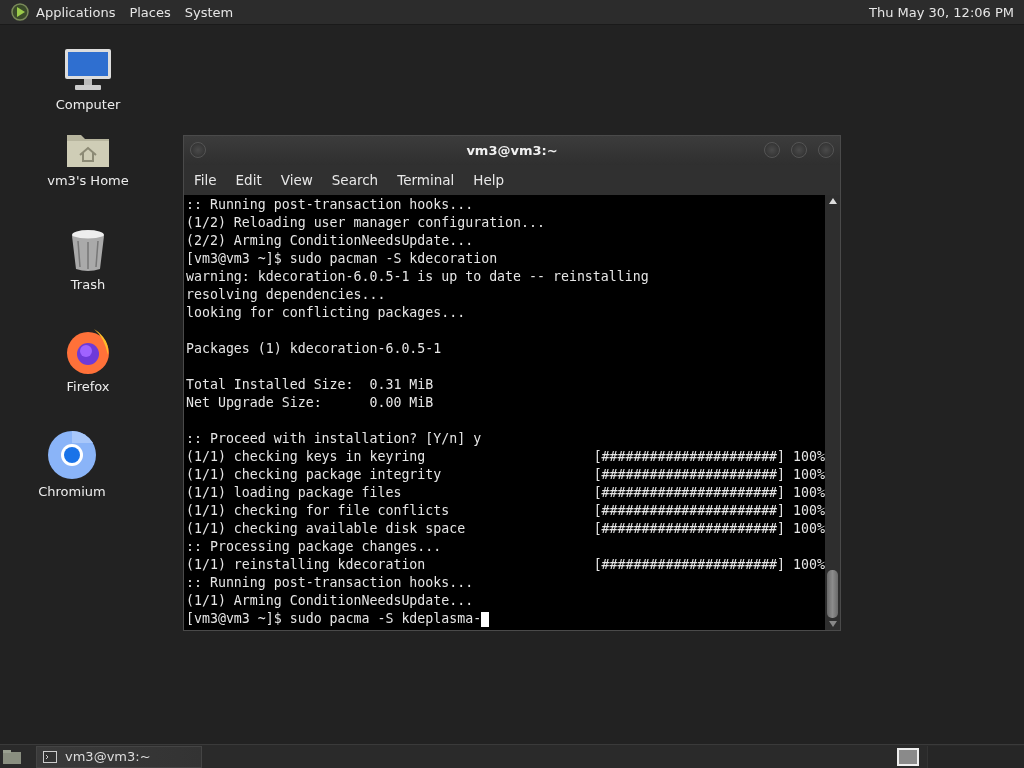 The height and width of the screenshot is (768, 1024). Describe the element at coordinates (296, 180) in the screenshot. I see `menu-item: View` at that location.